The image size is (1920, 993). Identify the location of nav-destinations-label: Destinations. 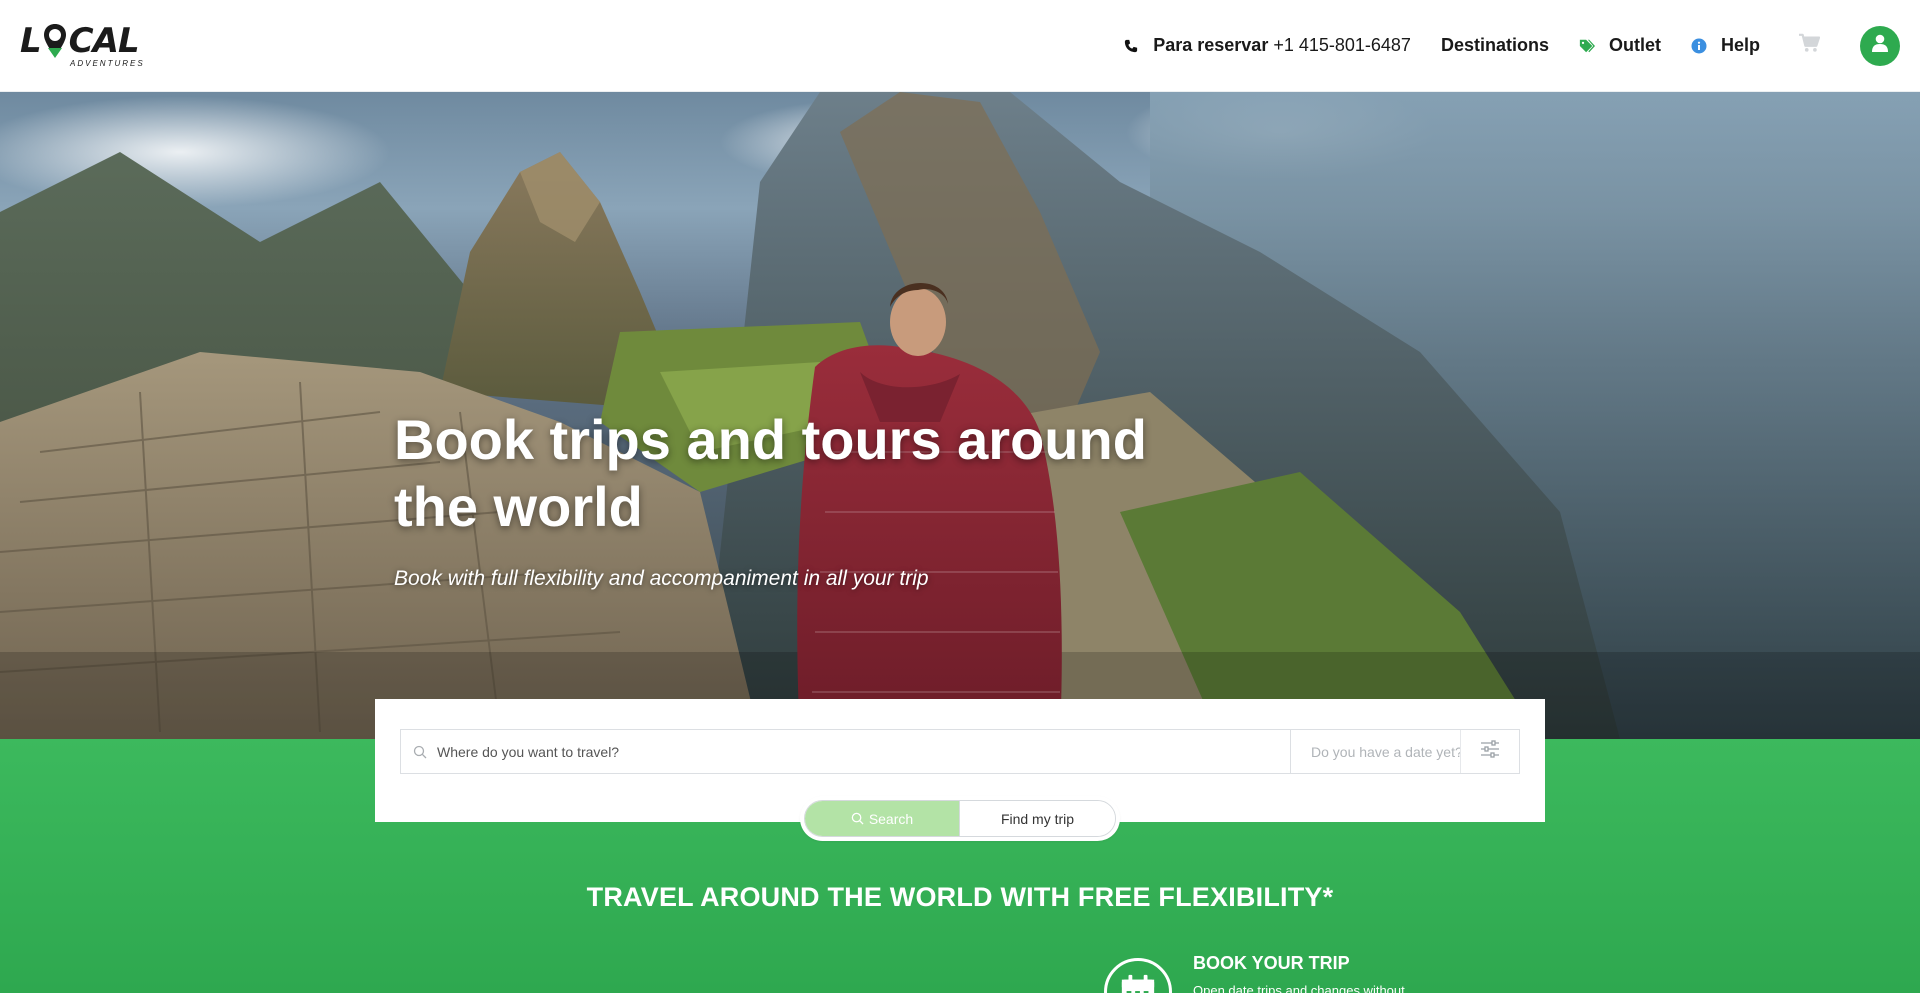
(1494, 45).